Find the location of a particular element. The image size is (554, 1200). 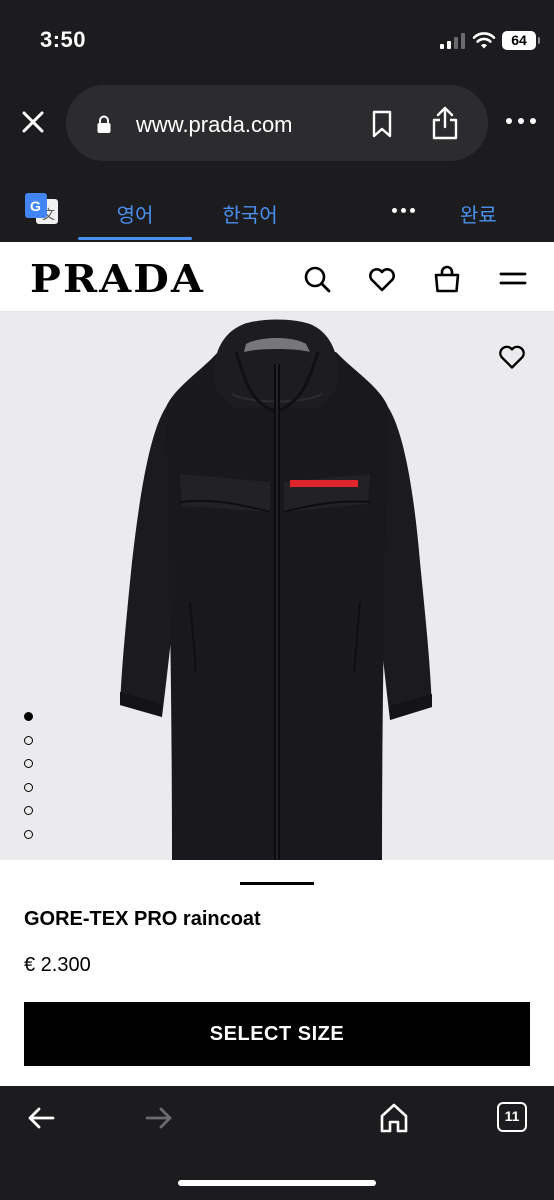

prada-logo: PRADA is located at coordinates (117, 278).